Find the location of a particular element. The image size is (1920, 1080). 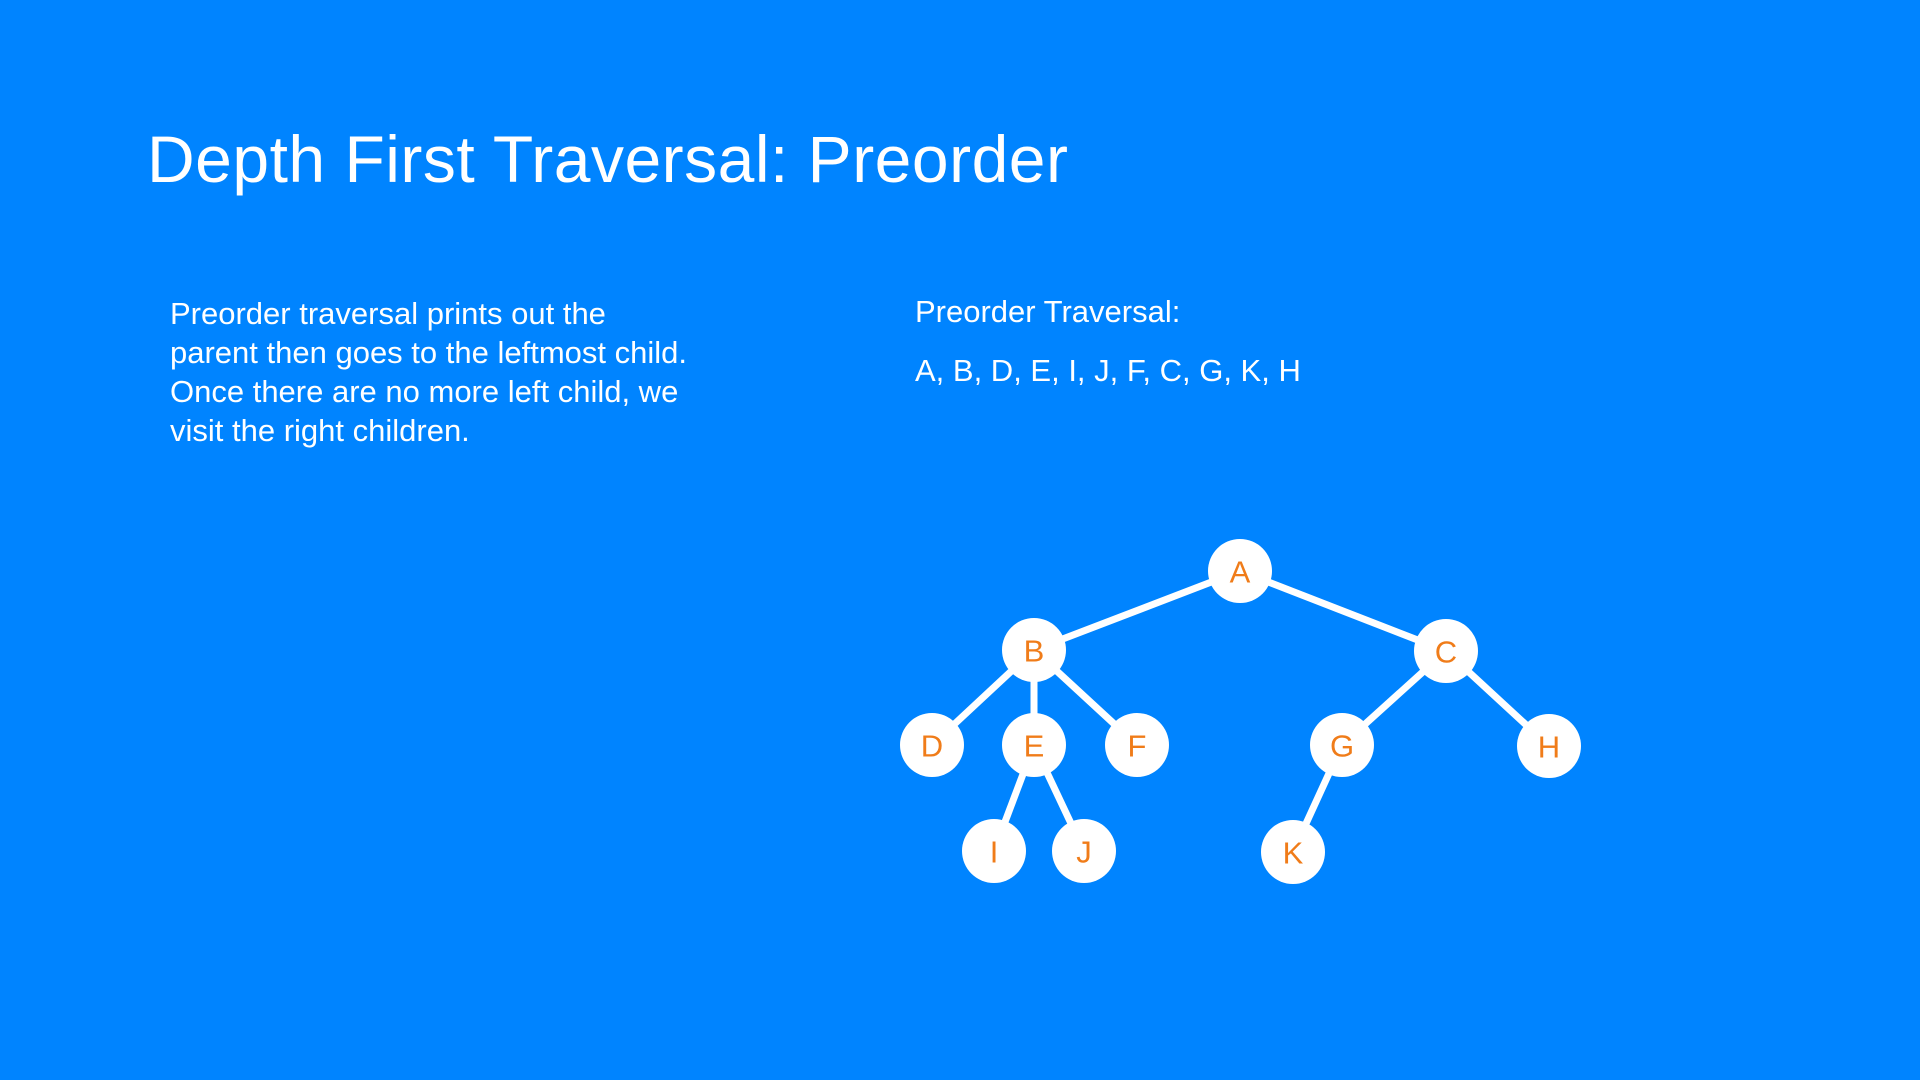

tree-node-label: A is located at coordinates (1240, 572).